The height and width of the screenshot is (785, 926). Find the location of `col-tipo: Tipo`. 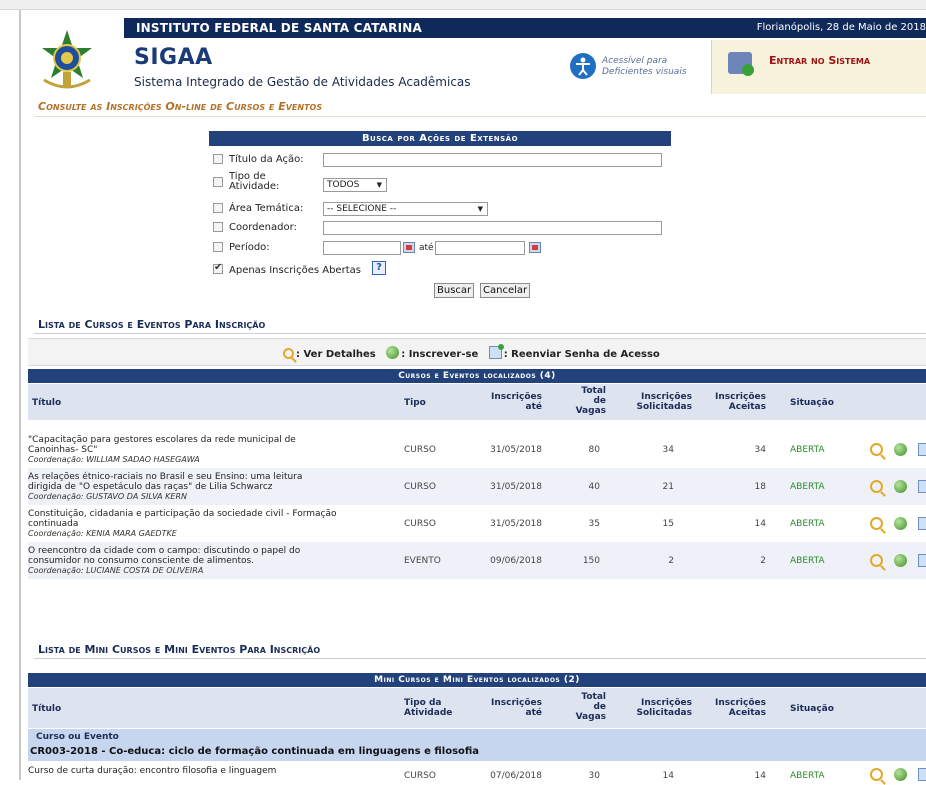

col-tipo: Tipo is located at coordinates (415, 403).